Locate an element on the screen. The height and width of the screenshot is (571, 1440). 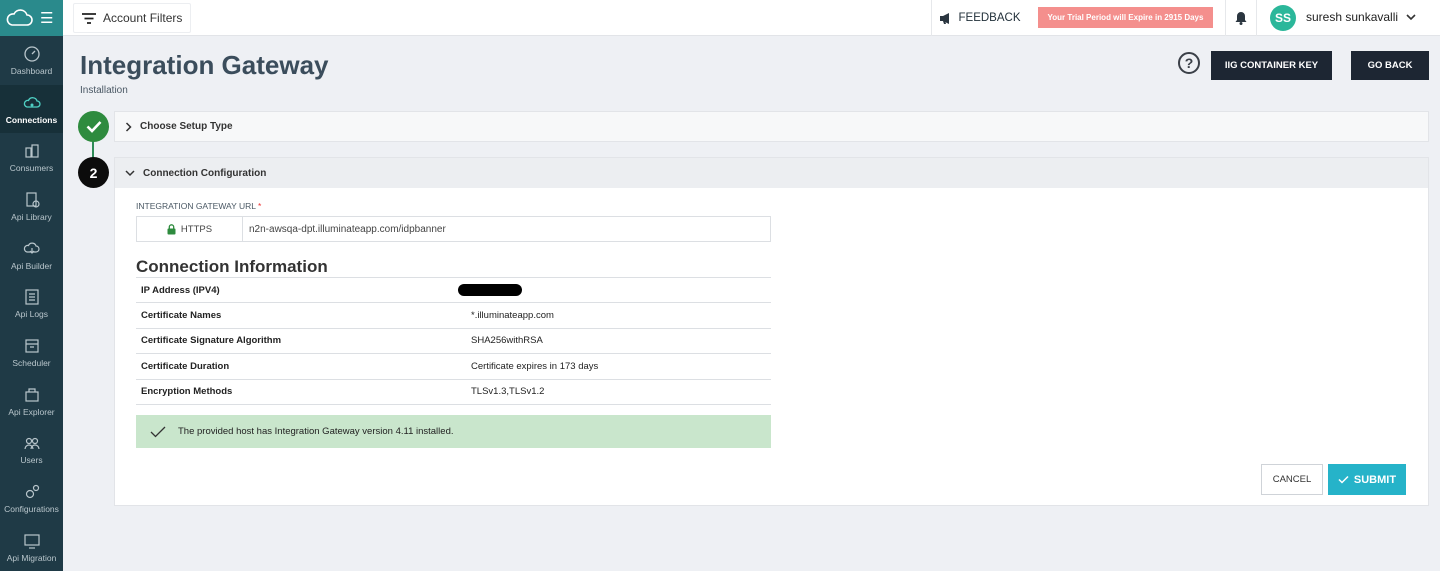
notifications-button is located at coordinates (1241, 18).